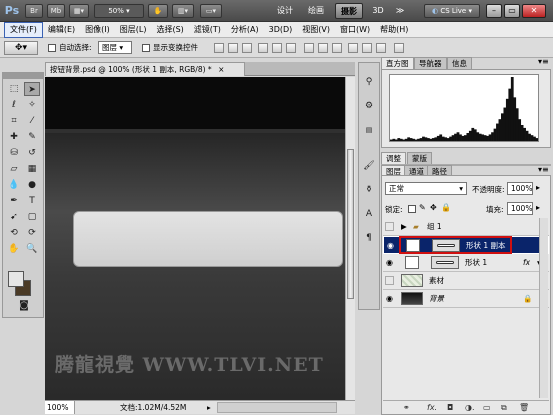 The width and height of the screenshot is (553, 415). Describe the element at coordinates (470, 407) in the screenshot. I see `adjustment-layer-icon: ◑.` at that location.